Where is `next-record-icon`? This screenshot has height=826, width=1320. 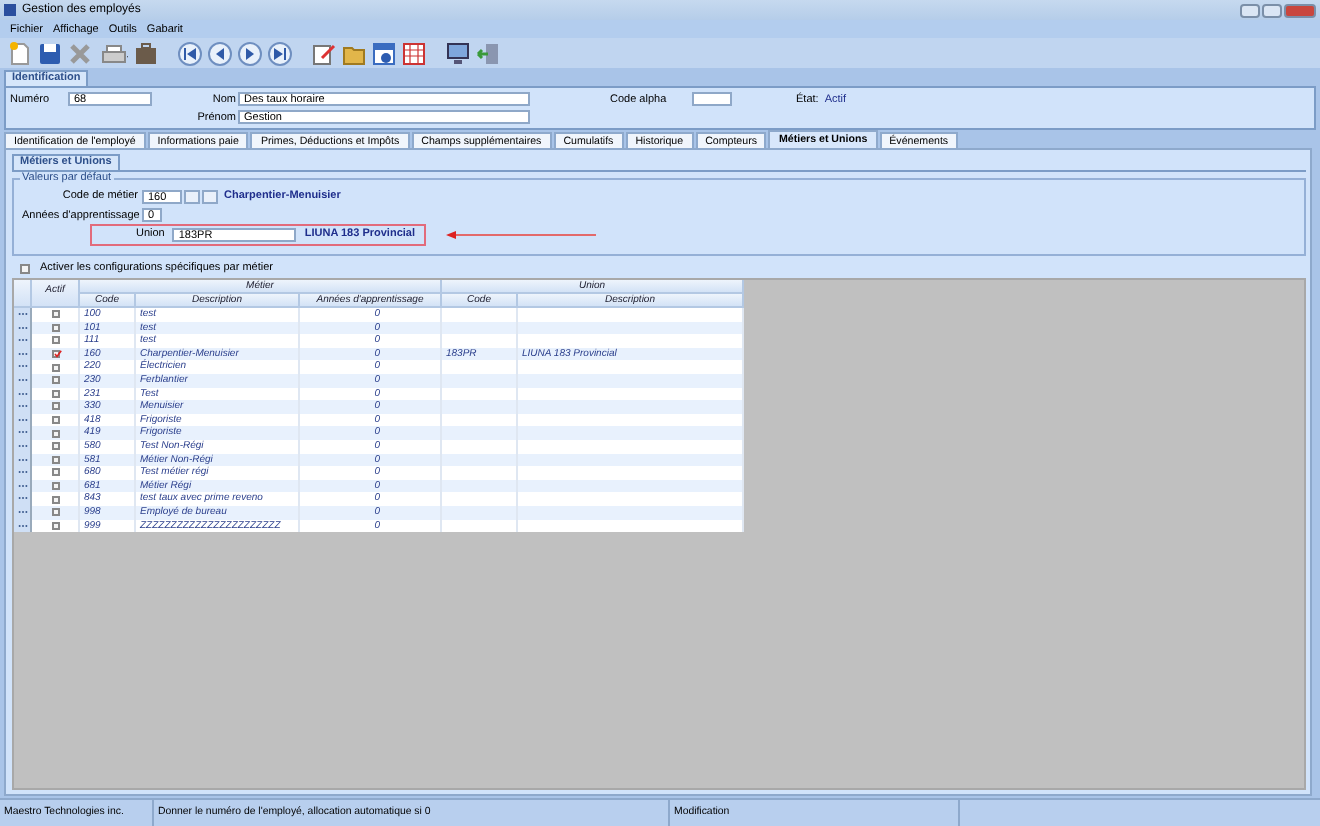 next-record-icon is located at coordinates (250, 53).